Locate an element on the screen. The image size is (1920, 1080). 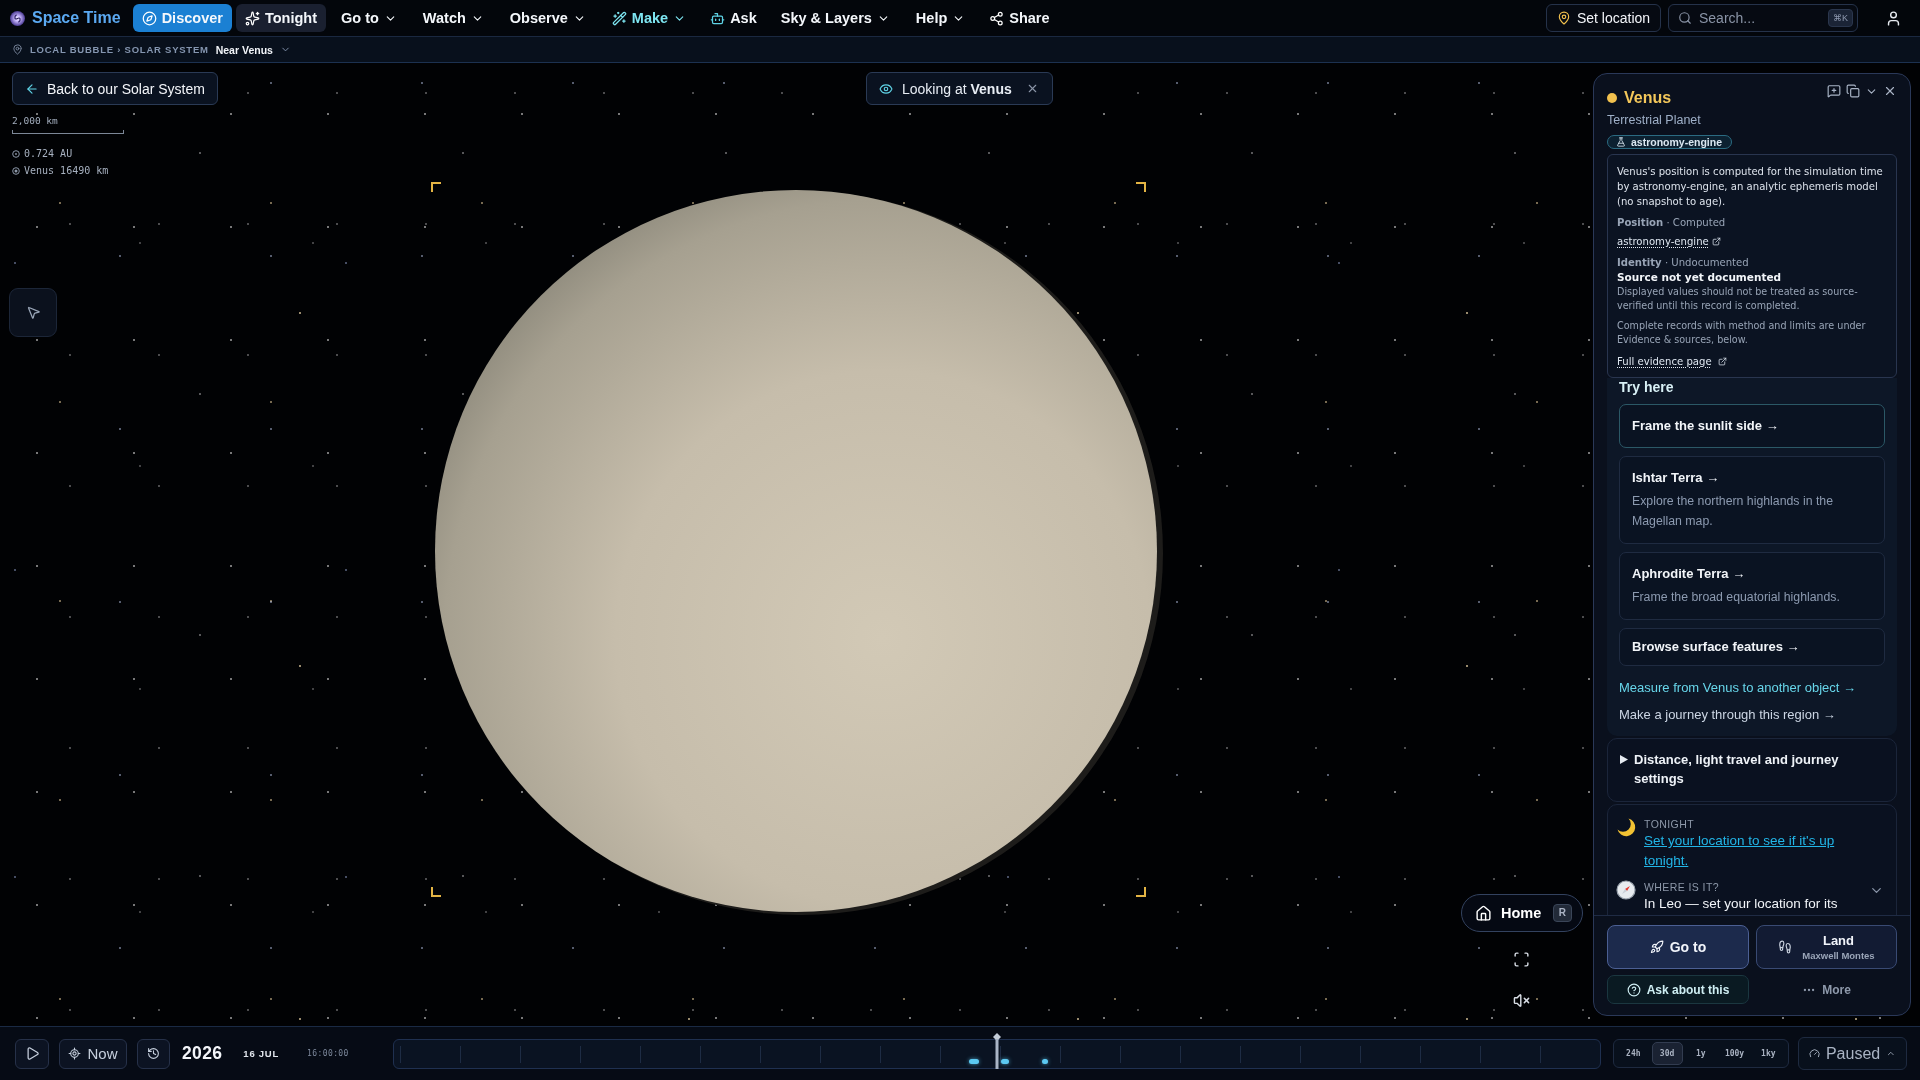
sun-symbol-icon is located at coordinates (16, 153).